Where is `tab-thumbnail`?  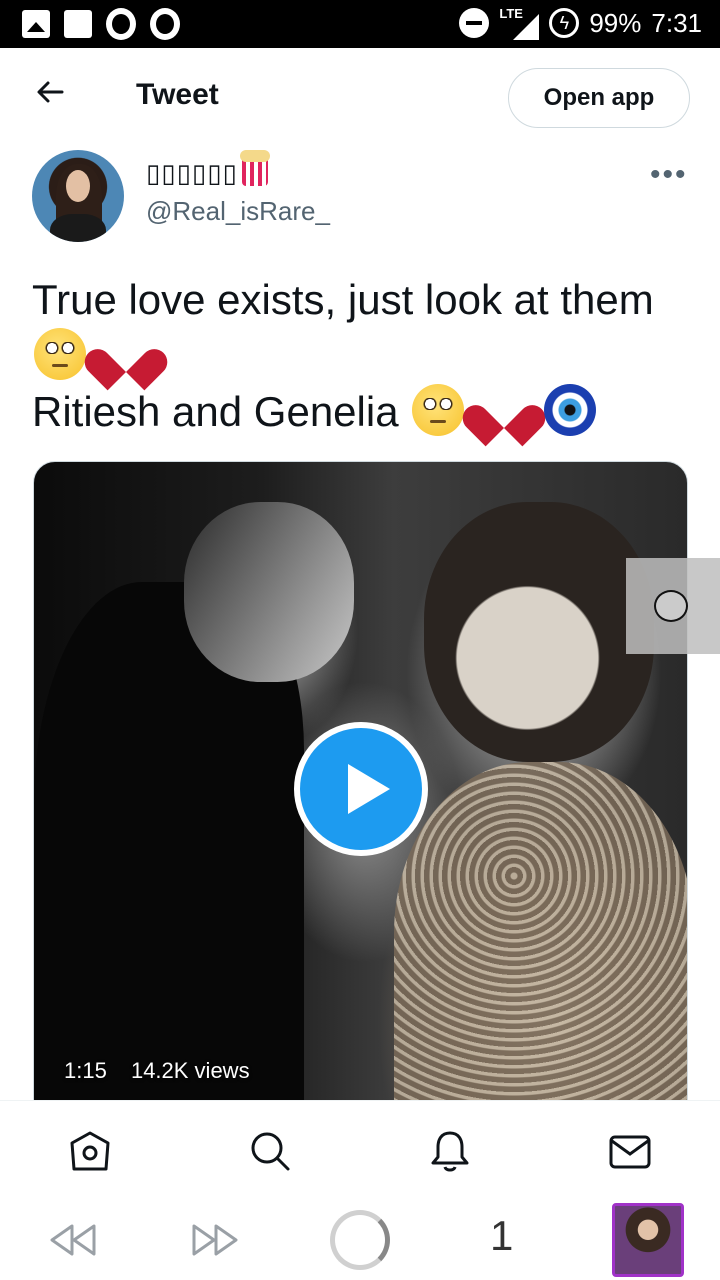 tab-thumbnail is located at coordinates (648, 1240).